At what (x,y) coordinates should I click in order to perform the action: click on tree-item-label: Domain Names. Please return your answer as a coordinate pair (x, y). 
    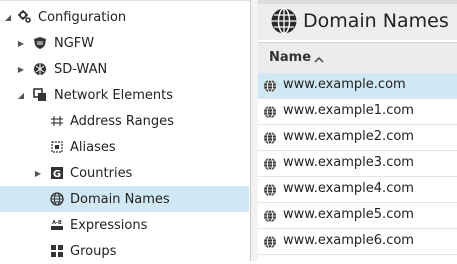
    Looking at the image, I should click on (120, 199).